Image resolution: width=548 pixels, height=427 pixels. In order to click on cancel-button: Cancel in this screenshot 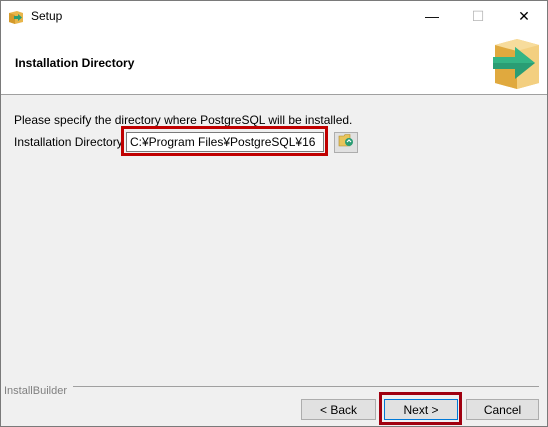, I will do `click(502, 409)`.